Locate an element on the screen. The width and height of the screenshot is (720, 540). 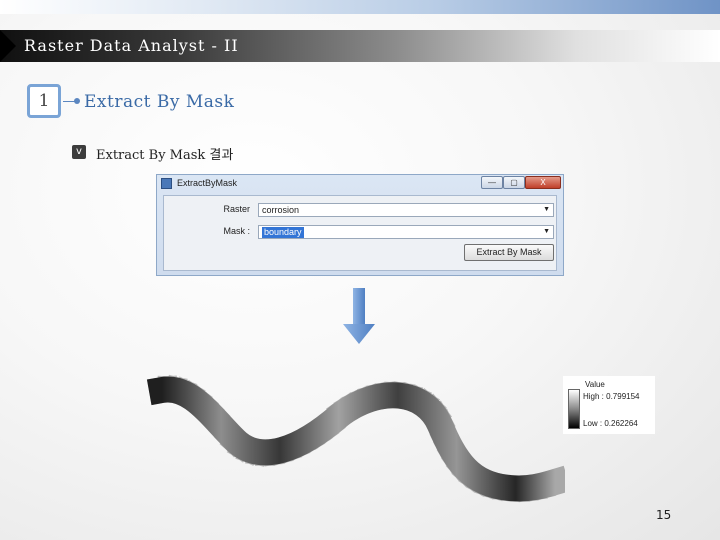
close-button: X is located at coordinates (543, 182).